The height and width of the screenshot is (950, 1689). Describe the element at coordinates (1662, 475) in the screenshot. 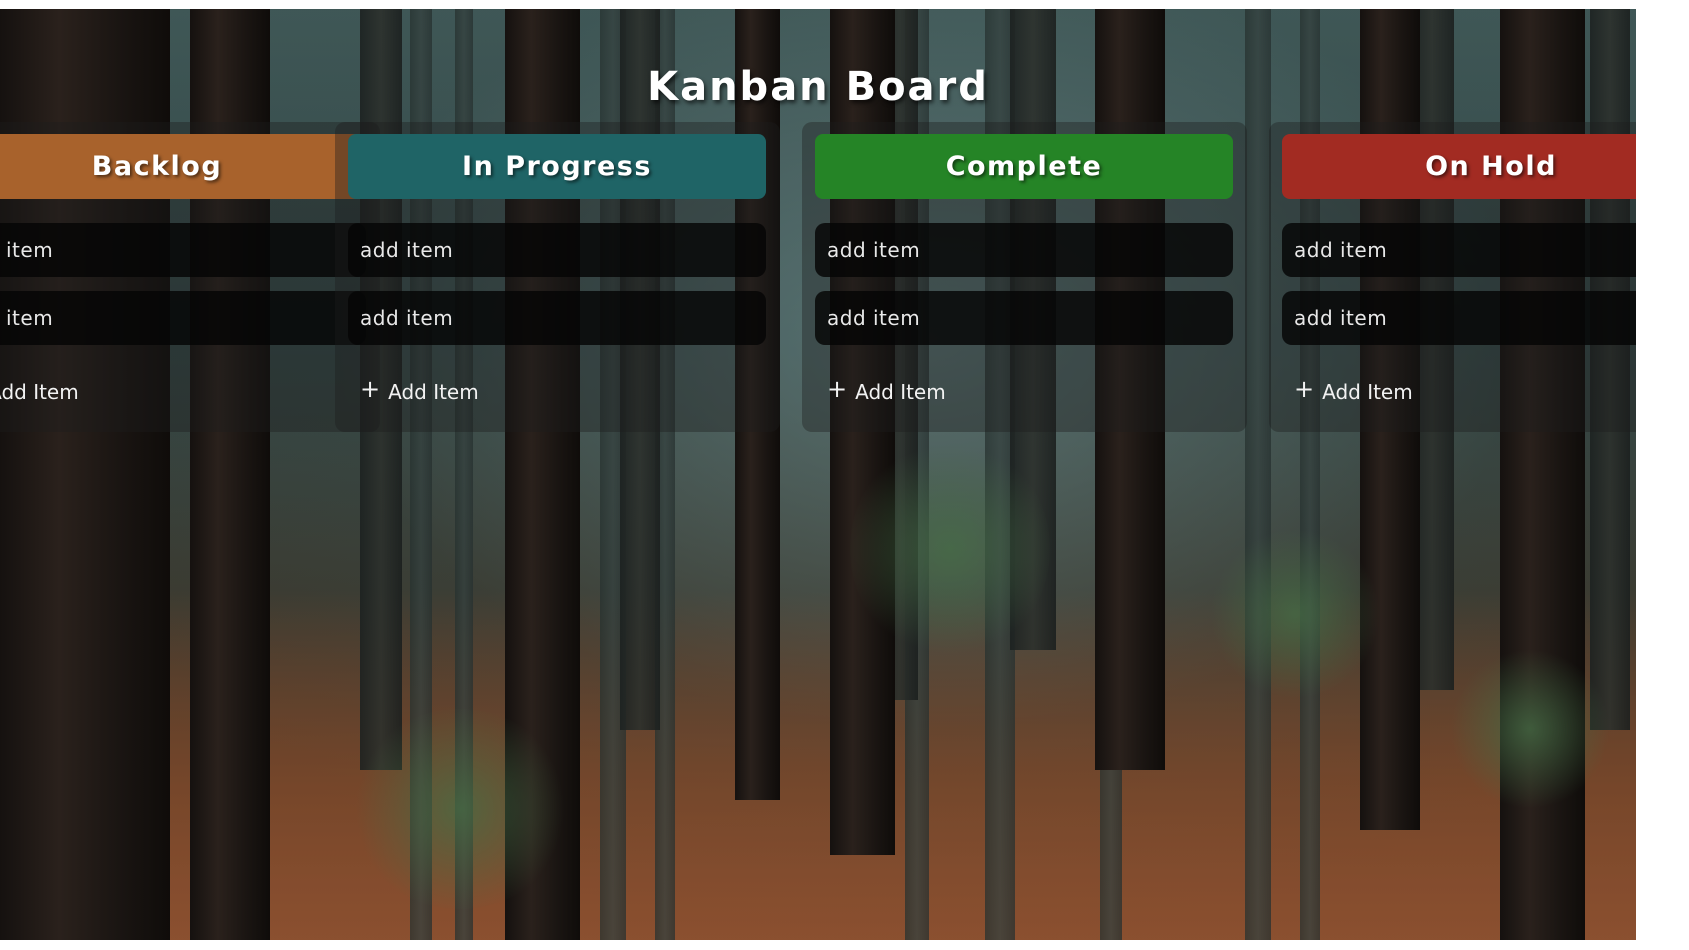

I see `page-margin-right` at that location.